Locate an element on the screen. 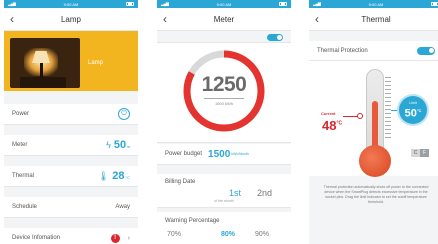  thermal-row: Thermal 🌡 28 °C is located at coordinates (71, 176).